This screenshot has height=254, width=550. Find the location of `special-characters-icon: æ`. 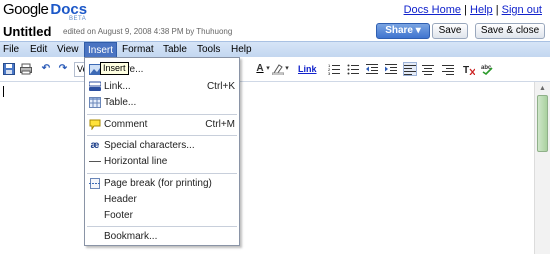

special-characters-icon: æ is located at coordinates (95, 145).